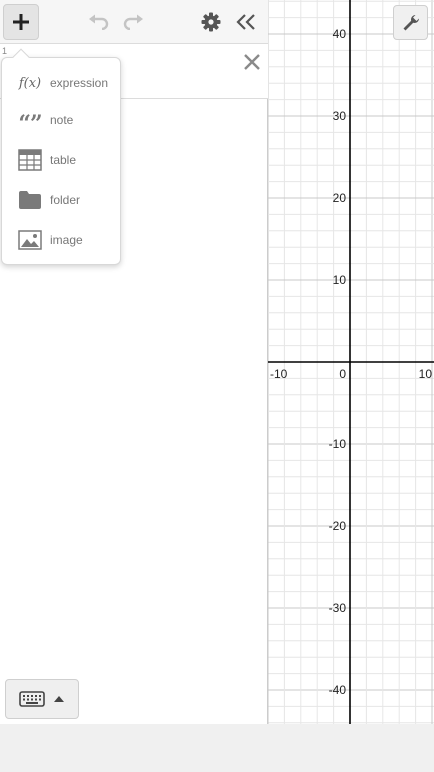 This screenshot has width=434, height=772. Describe the element at coordinates (30, 83) in the screenshot. I see `function-icon: f(x)` at that location.